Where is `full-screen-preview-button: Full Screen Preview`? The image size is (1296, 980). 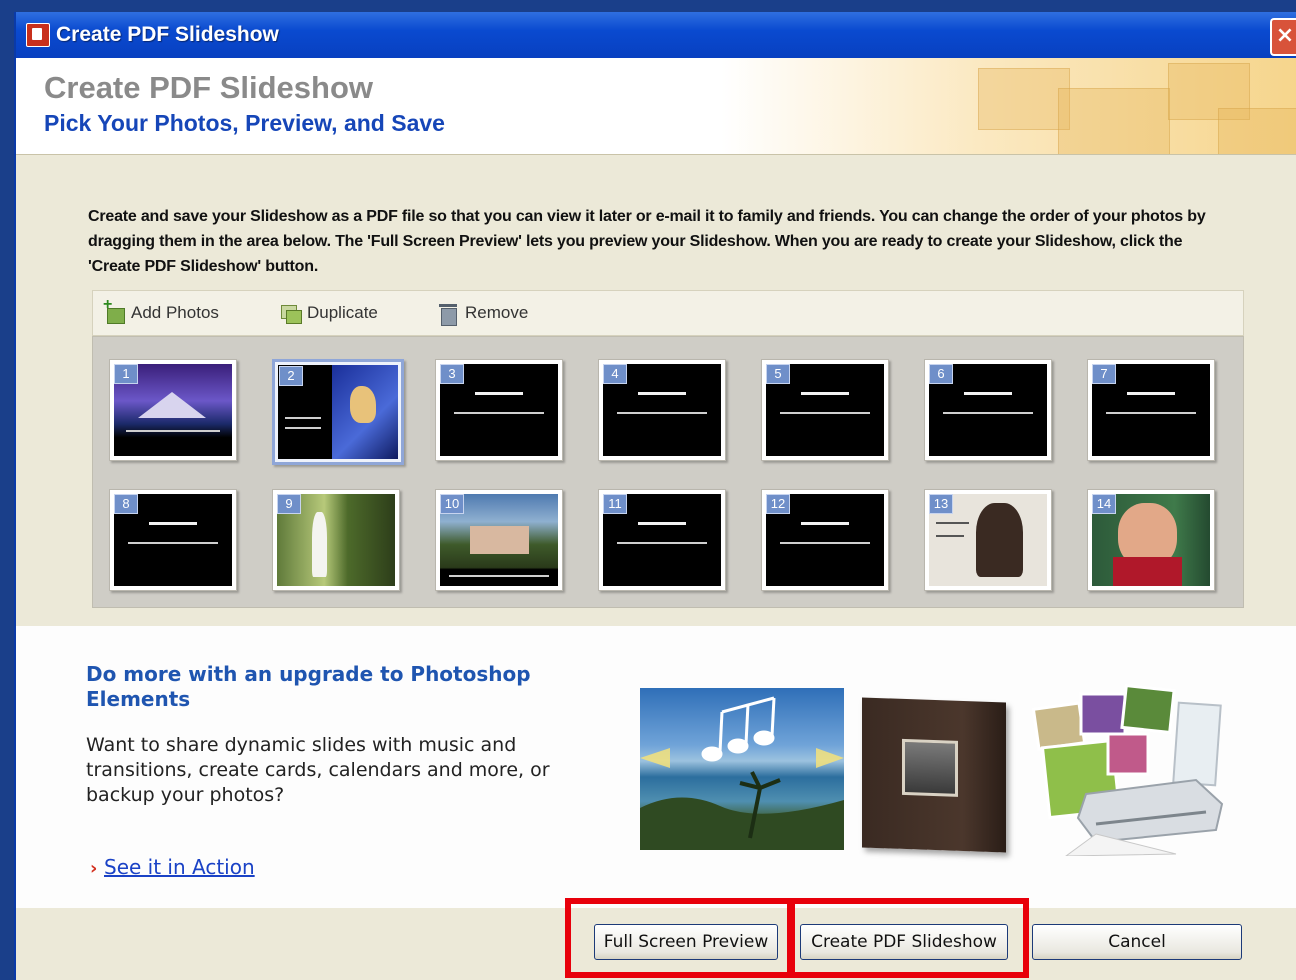
full-screen-preview-button: Full Screen Preview is located at coordinates (686, 942).